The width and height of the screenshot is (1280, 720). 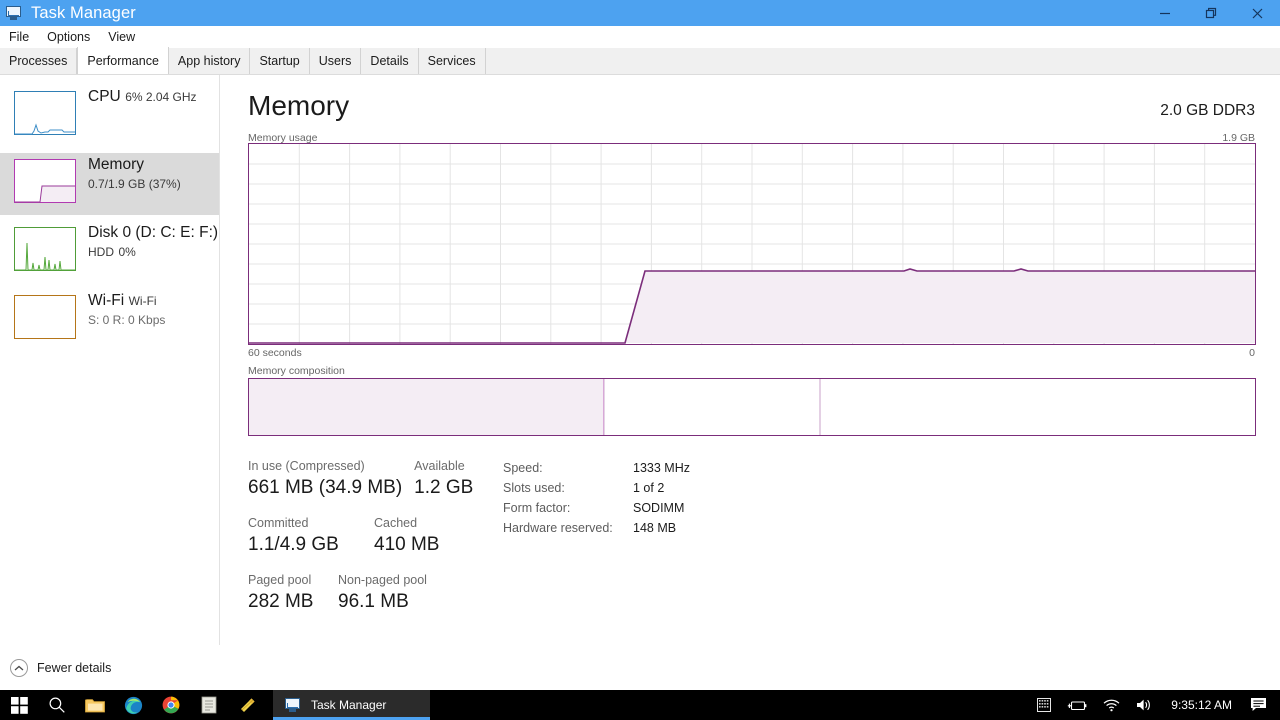 I want to click on stat-in-use: In use (Compressed) 661 MB (34.9 MB), so click(x=325, y=479).